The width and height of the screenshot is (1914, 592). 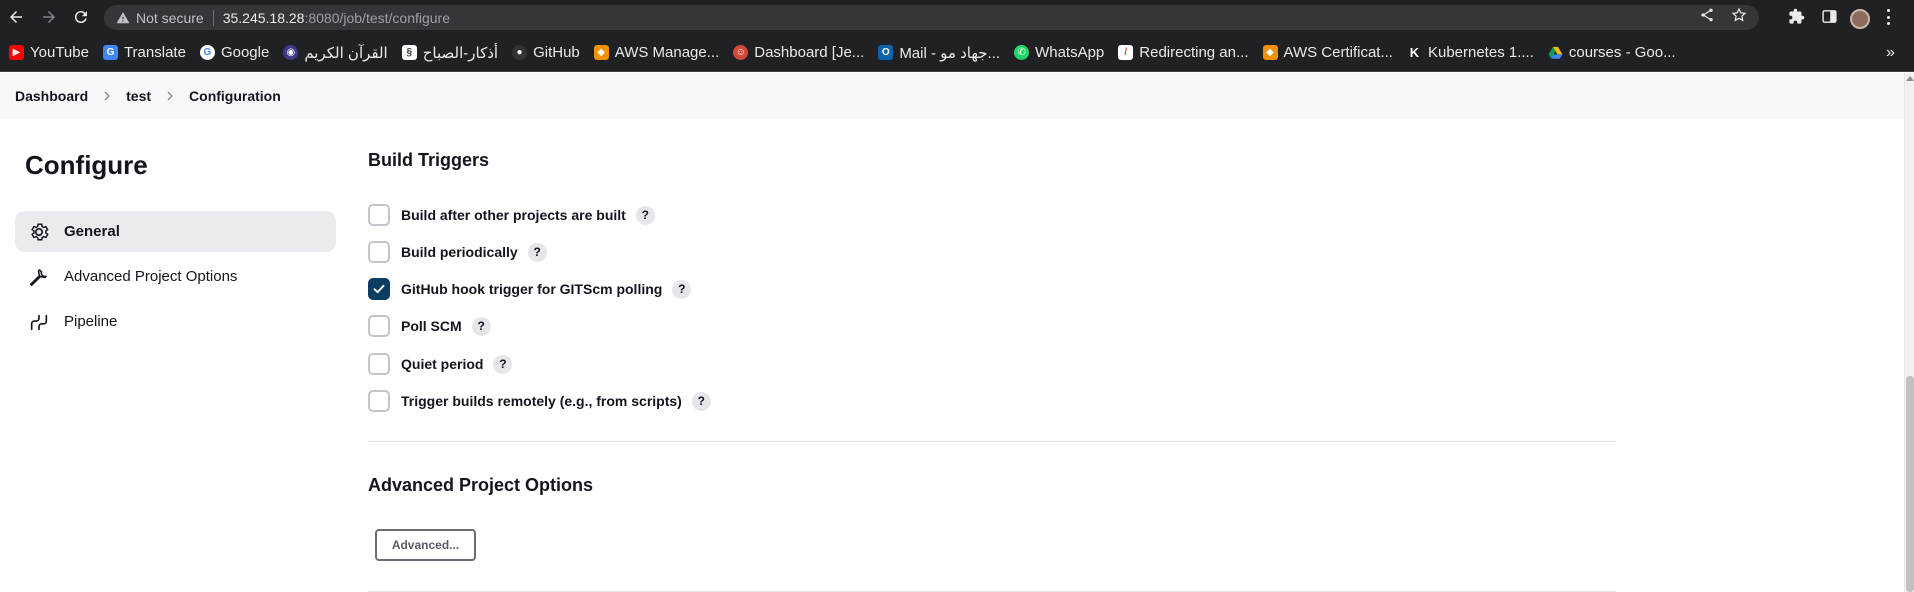 I want to click on bookmark-youtube: ▶ YouTube, so click(x=49, y=53).